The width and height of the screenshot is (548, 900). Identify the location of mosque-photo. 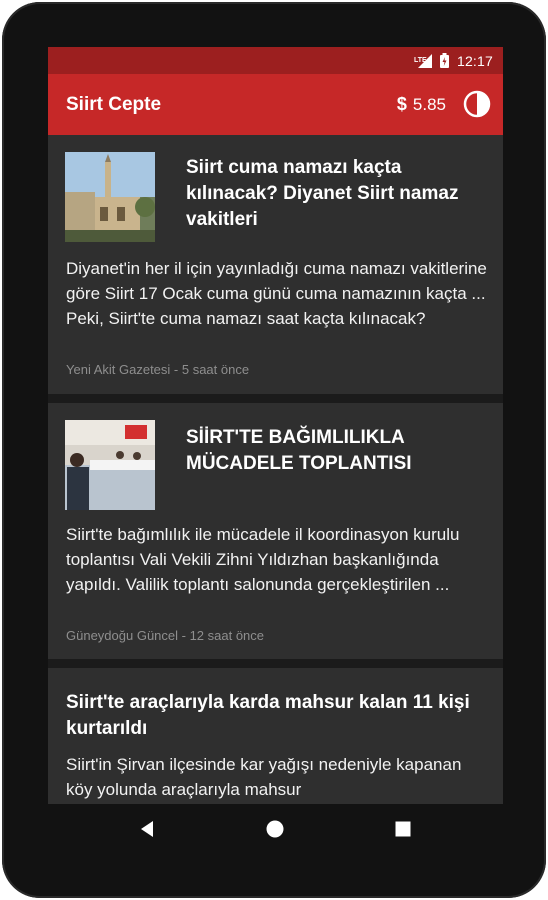
(110, 197).